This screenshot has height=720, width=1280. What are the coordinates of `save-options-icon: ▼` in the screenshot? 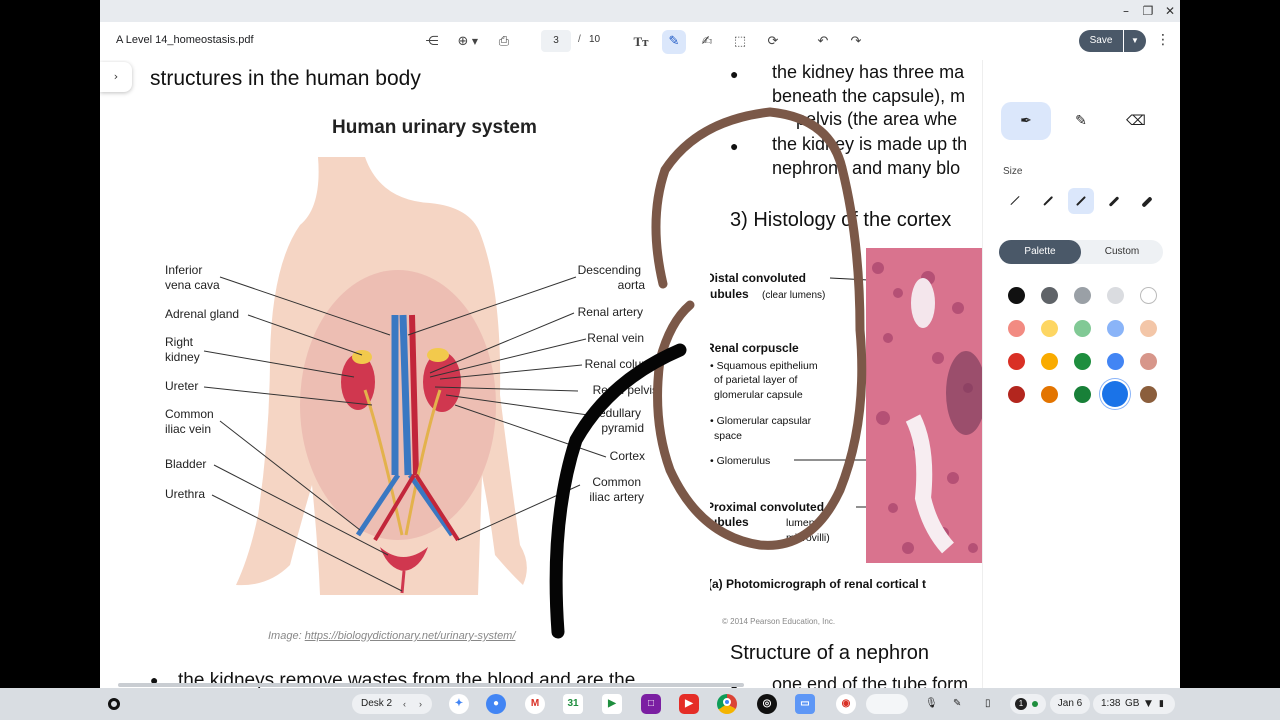 It's located at (1135, 41).